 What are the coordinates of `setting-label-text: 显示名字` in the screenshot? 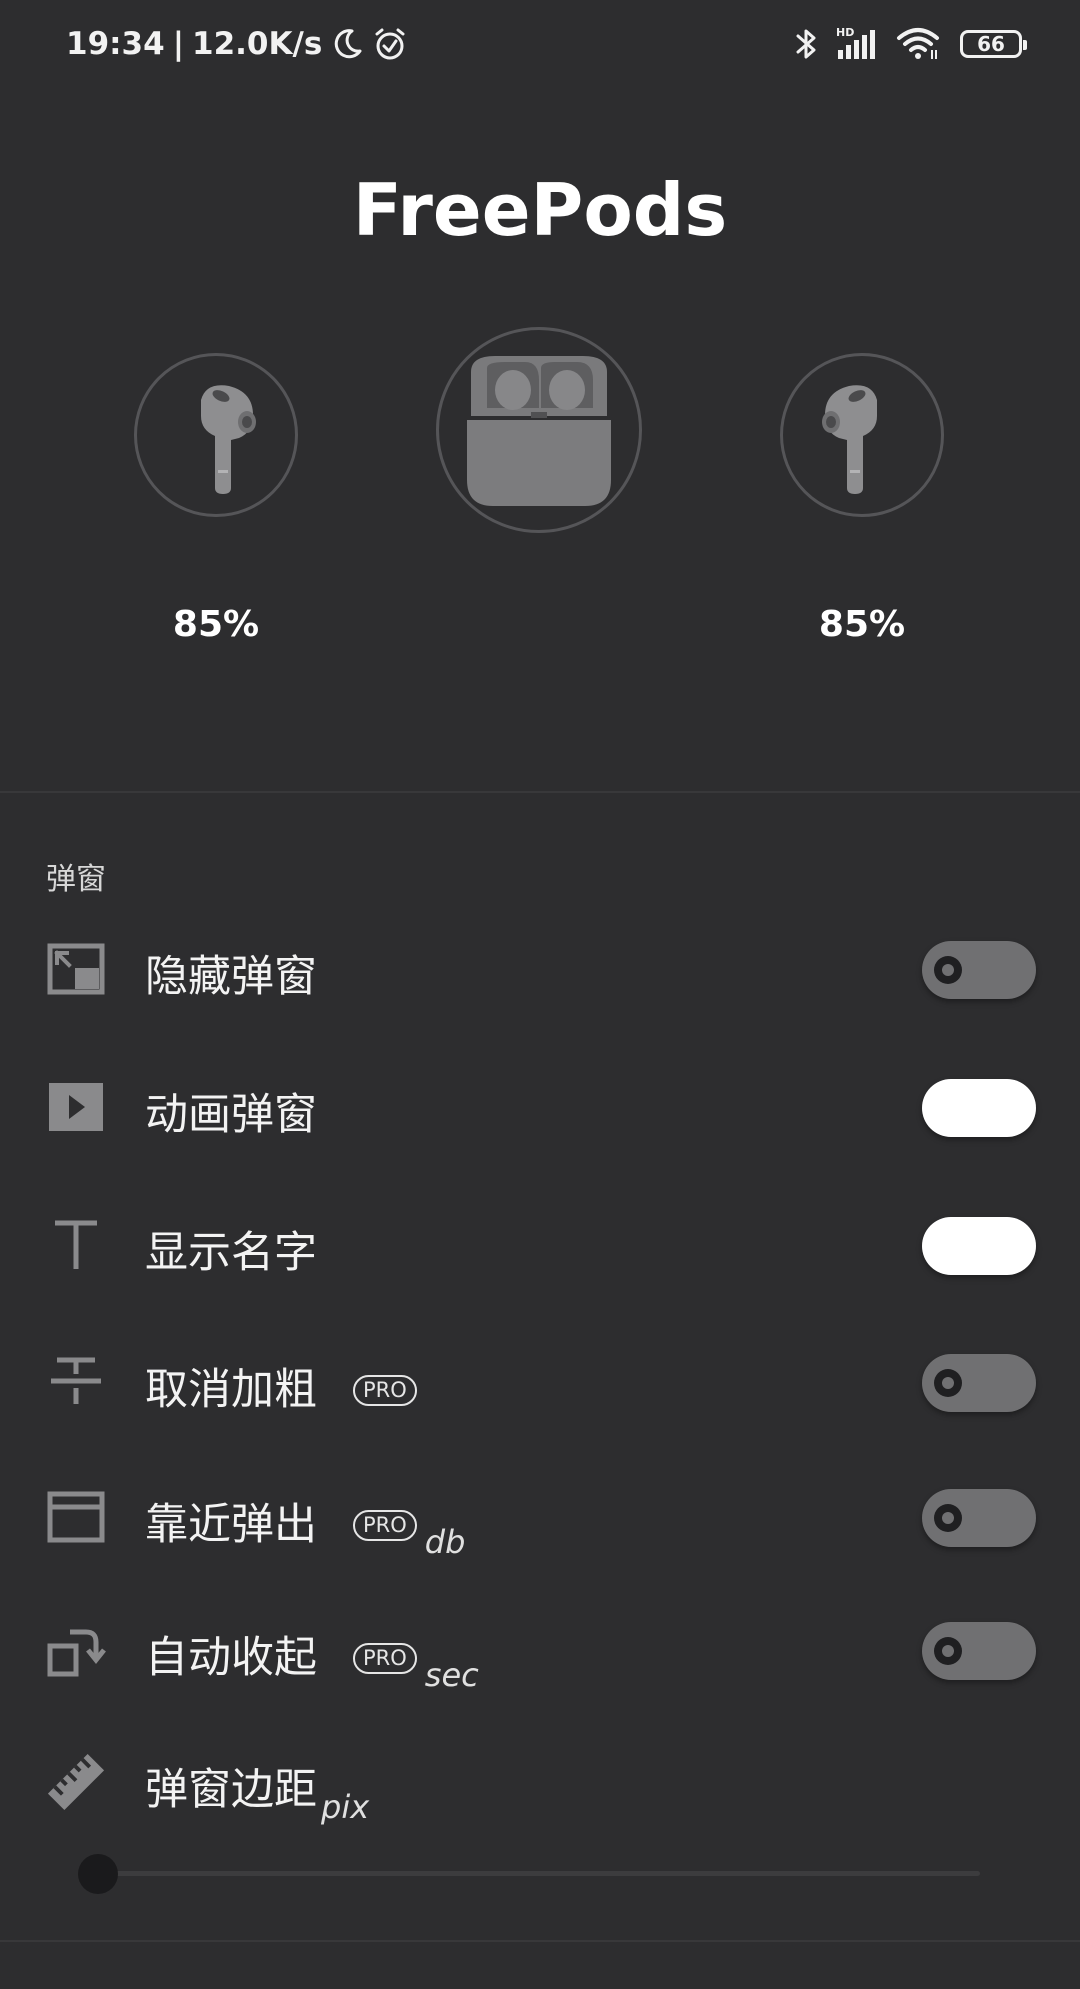 It's located at (231, 1253).